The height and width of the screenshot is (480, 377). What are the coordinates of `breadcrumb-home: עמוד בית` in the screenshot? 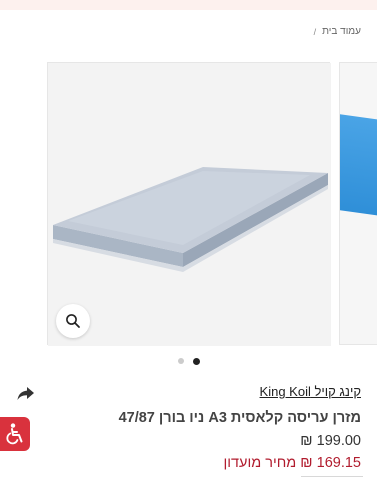 It's located at (341, 31).